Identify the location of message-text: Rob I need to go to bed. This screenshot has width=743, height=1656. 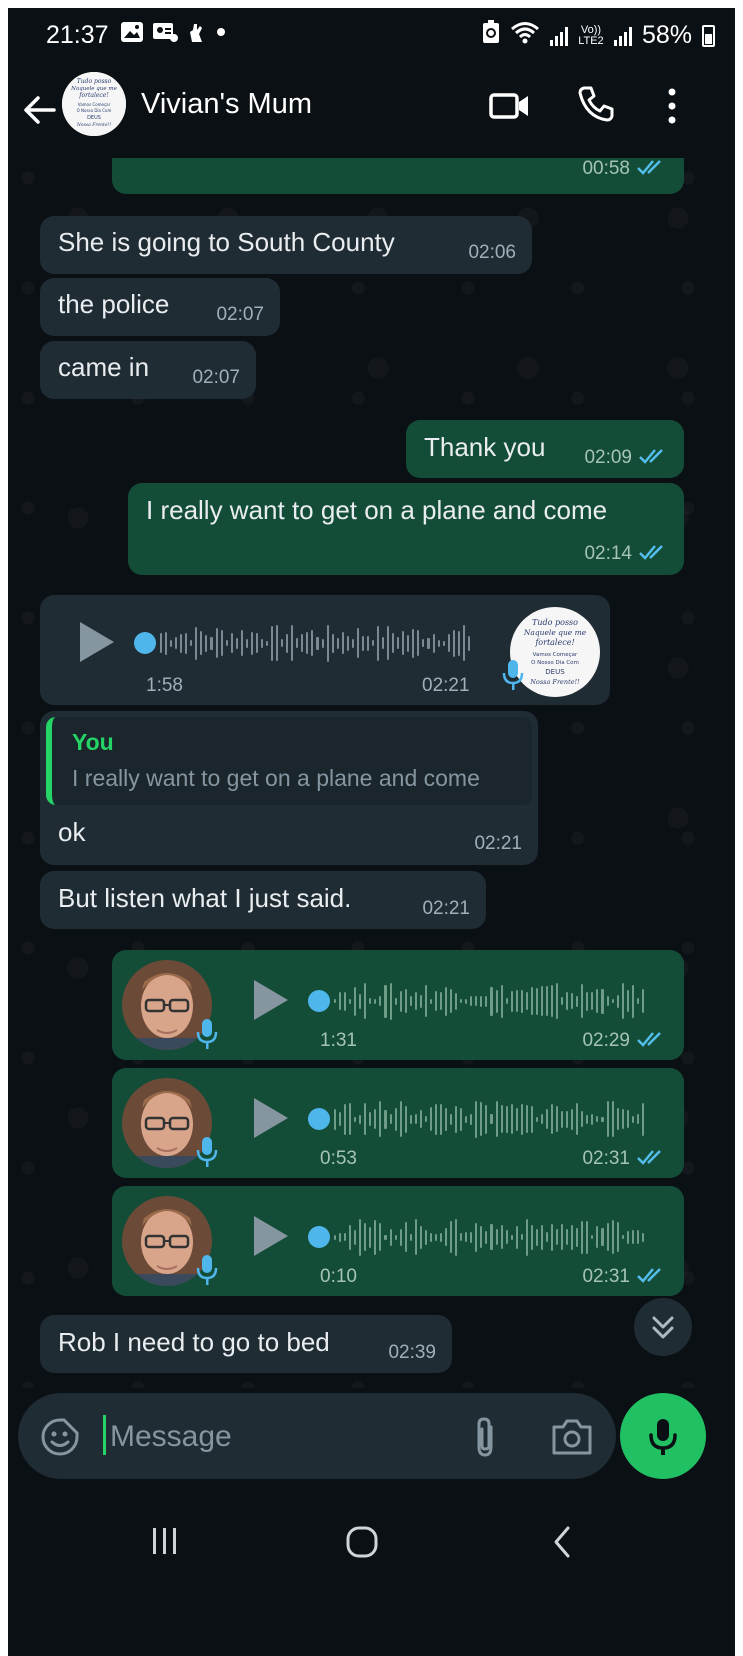
(194, 1342).